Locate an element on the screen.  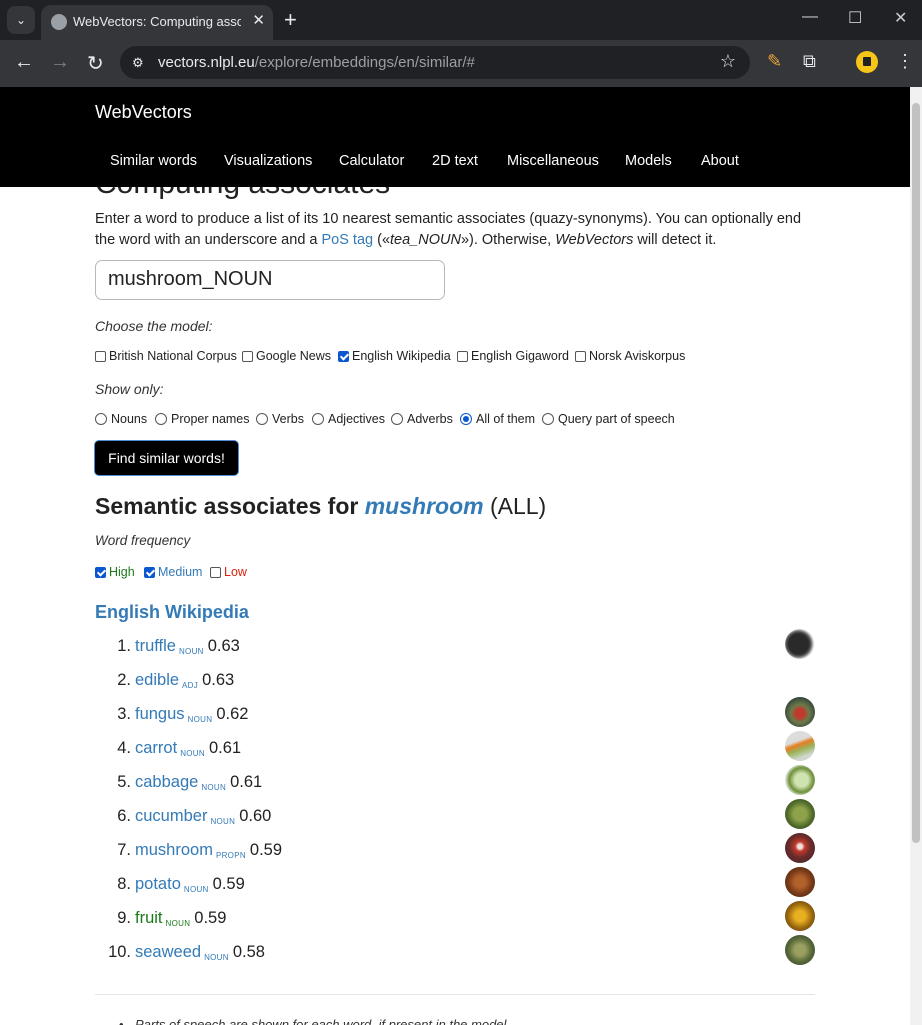
truffle-thumbnail is located at coordinates (800, 644).